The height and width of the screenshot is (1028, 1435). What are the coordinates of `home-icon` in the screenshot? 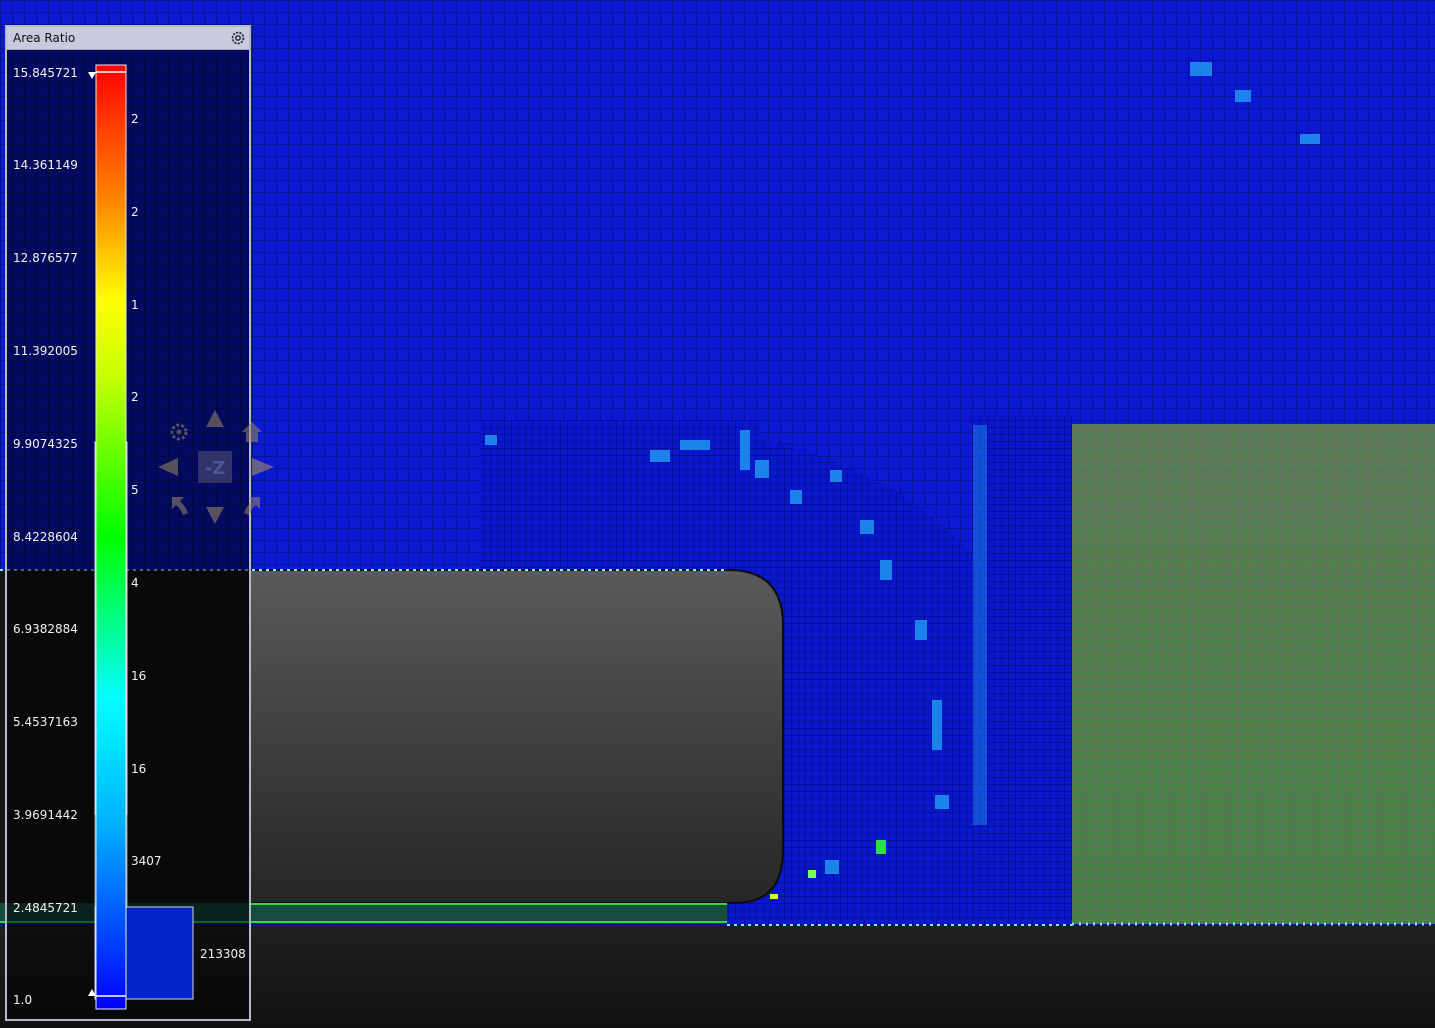 It's located at (252, 432).